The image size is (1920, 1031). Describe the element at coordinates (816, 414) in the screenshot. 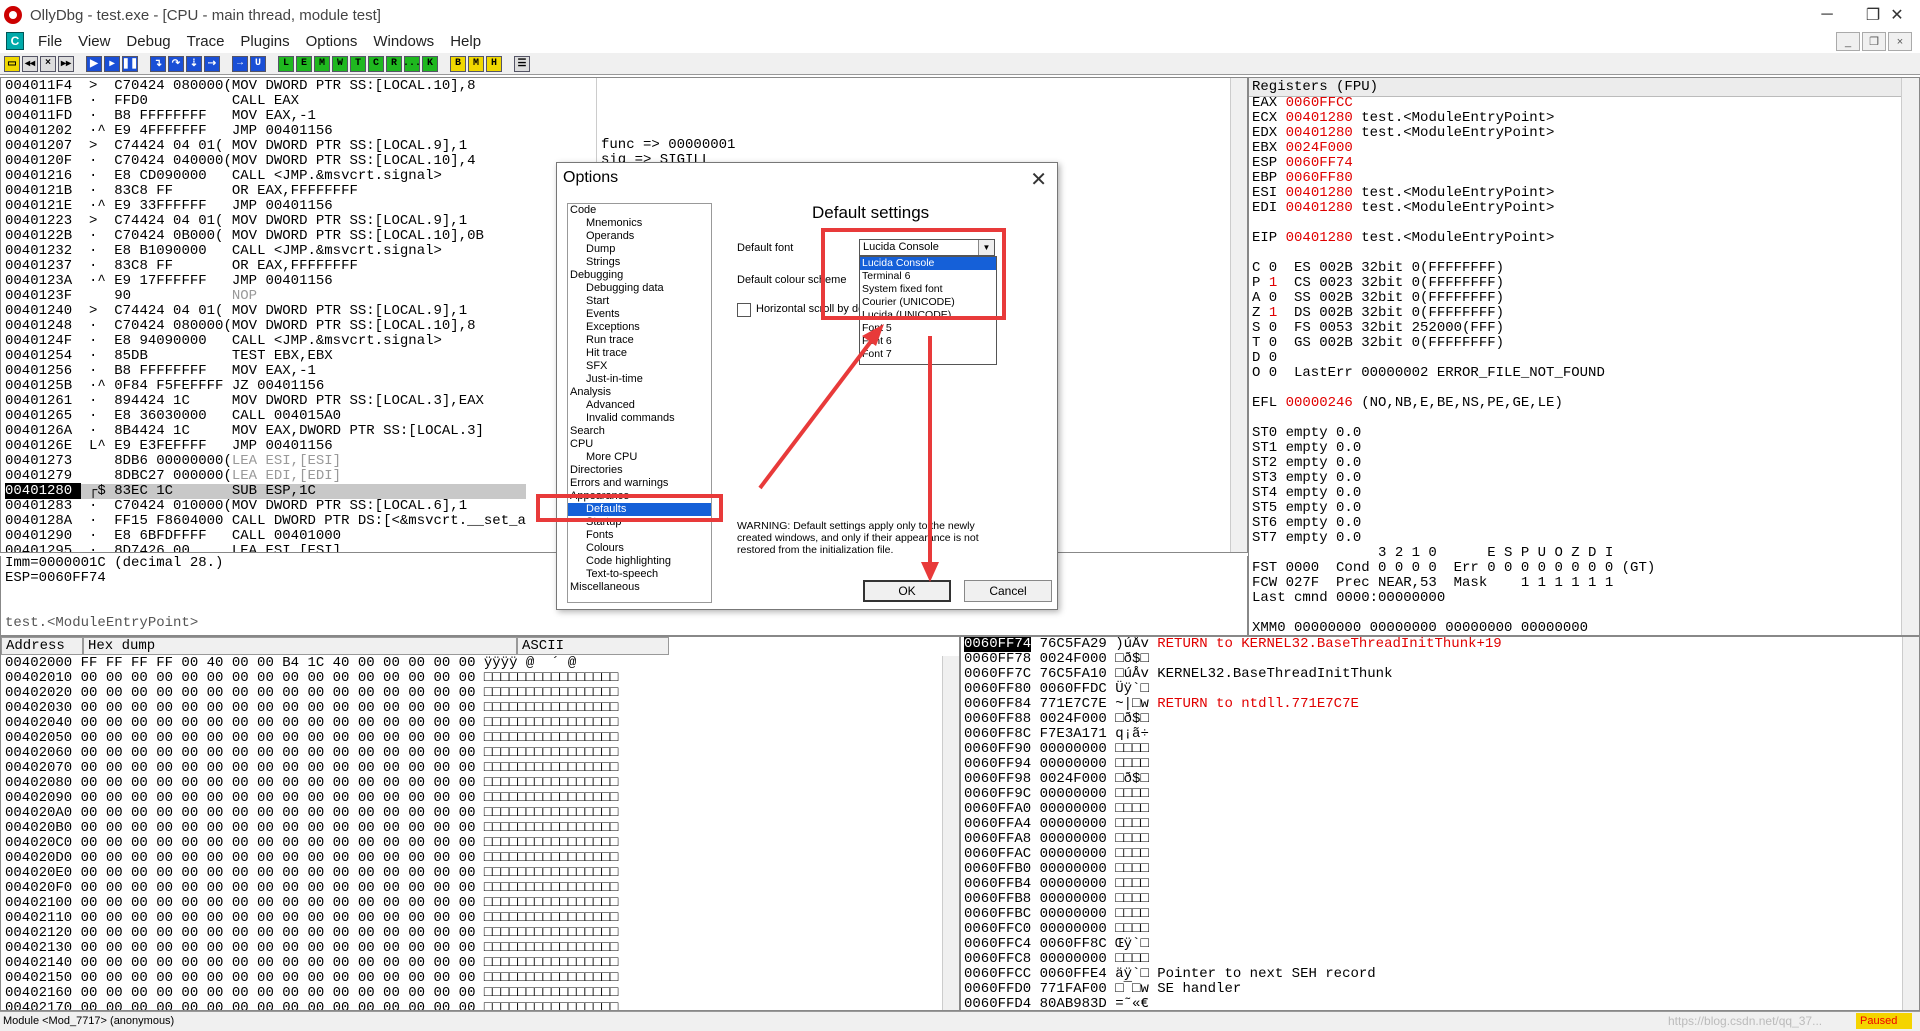

I see `annotation-arrow-diagonal` at that location.